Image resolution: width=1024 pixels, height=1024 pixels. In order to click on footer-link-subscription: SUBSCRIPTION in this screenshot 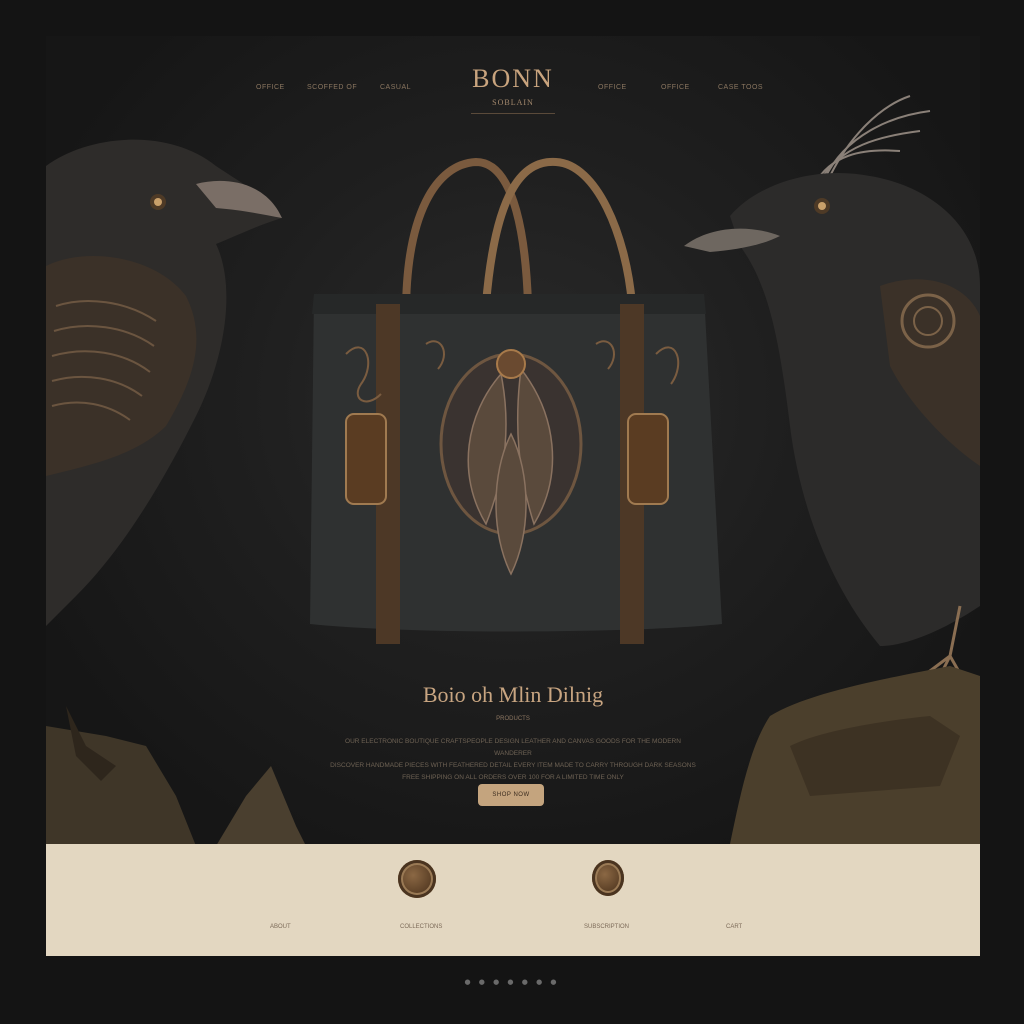, I will do `click(606, 927)`.